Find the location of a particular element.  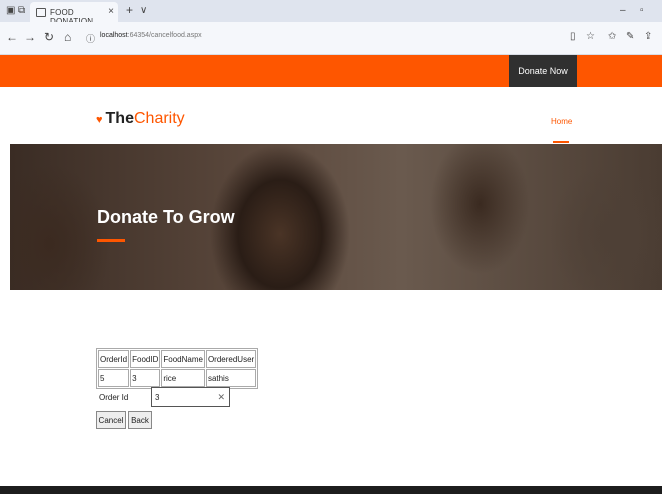

tab-list-icon: ∨ is located at coordinates (143, 10).